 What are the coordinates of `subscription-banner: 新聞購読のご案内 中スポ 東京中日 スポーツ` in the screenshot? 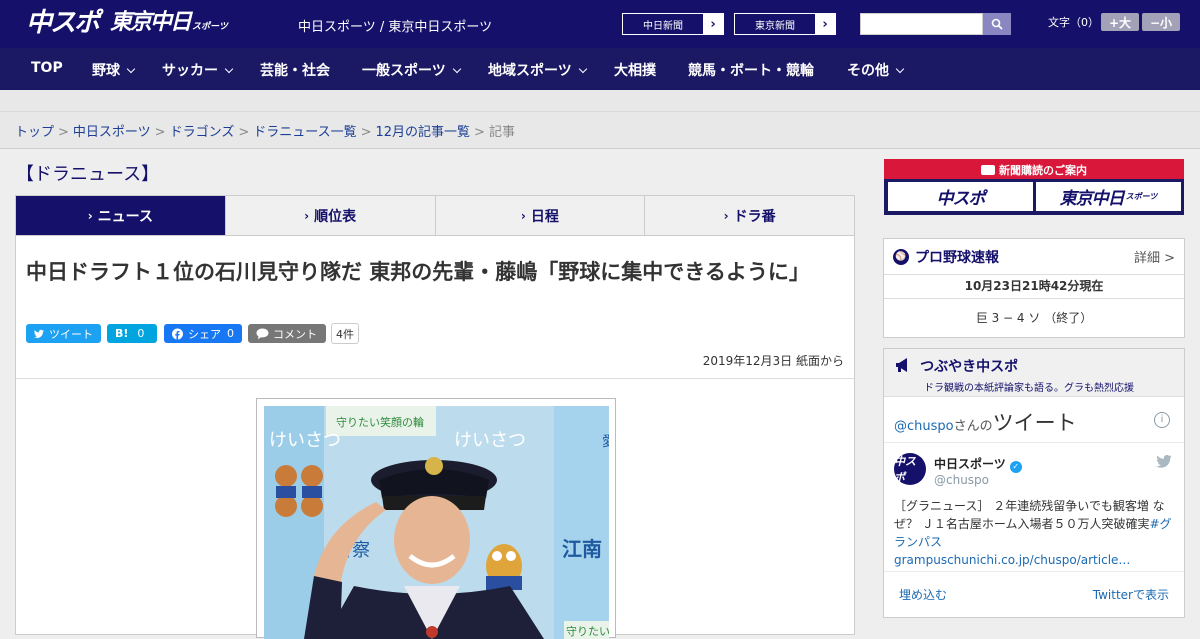 It's located at (1034, 187).